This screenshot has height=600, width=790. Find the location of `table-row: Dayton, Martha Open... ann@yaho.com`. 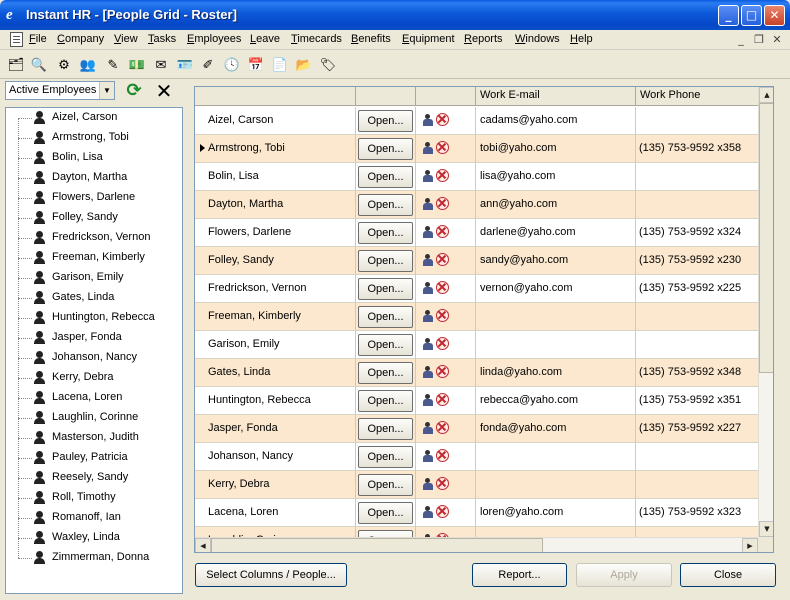

table-row: Dayton, Martha Open... ann@yaho.com is located at coordinates (476, 205).